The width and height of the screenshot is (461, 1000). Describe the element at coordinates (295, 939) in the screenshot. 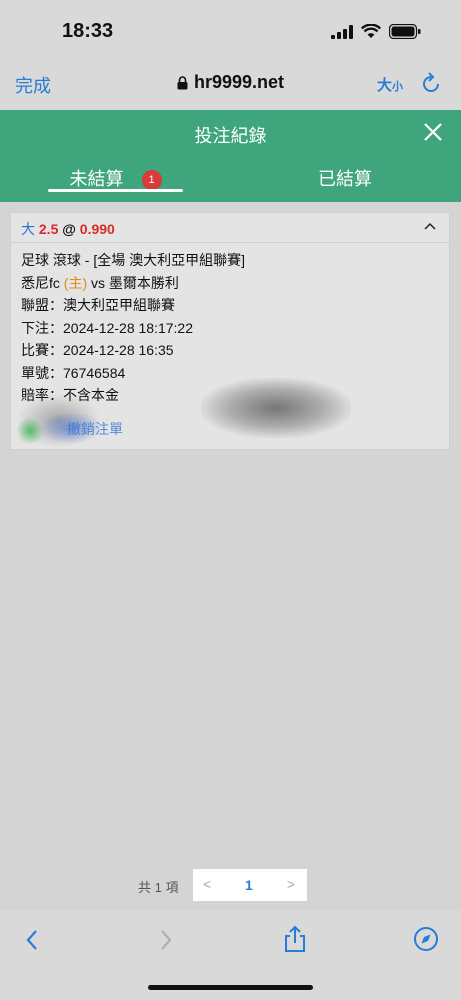

I see `share-icon` at that location.